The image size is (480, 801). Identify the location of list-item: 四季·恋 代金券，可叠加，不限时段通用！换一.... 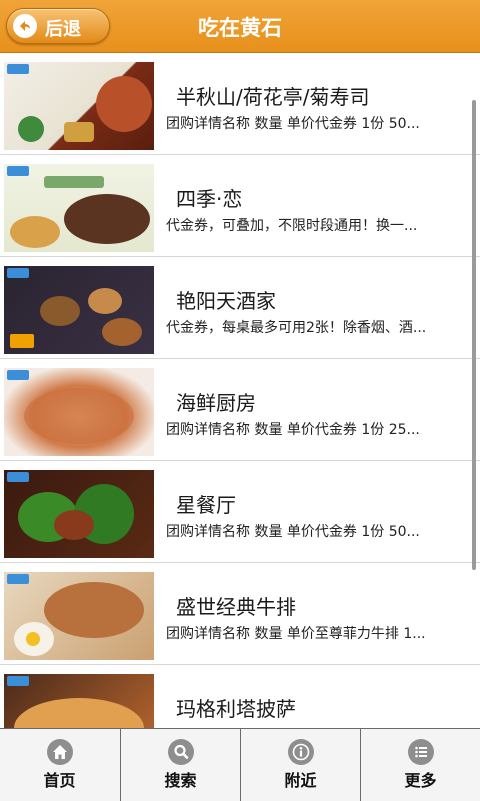
(240, 206).